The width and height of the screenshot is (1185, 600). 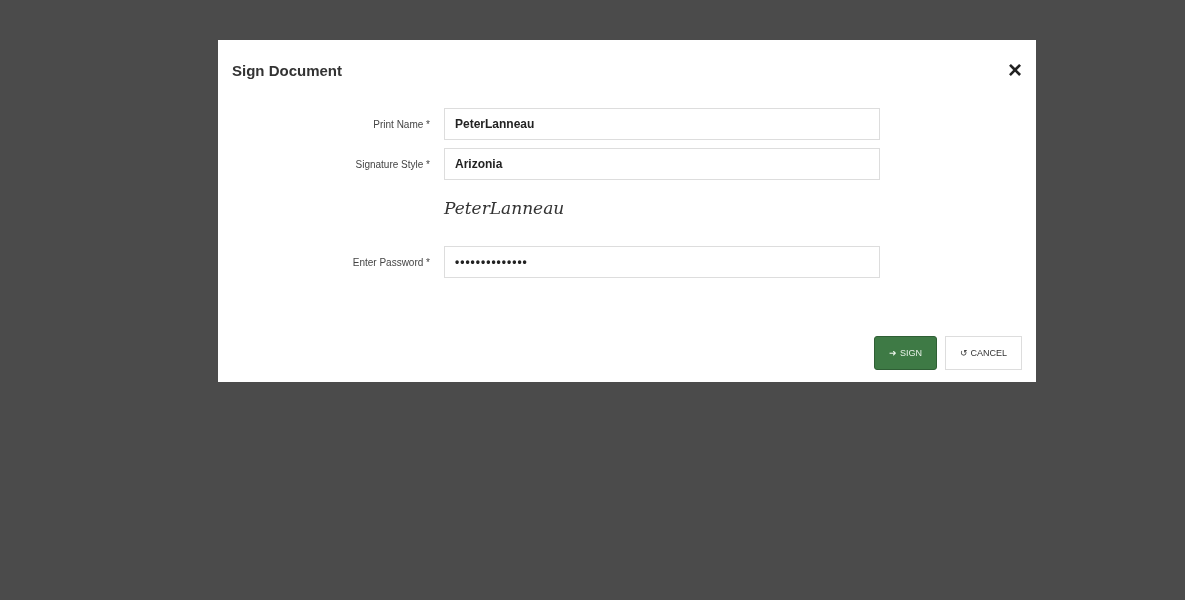 I want to click on cancel-button: ↺ CANCEL, so click(x=983, y=353).